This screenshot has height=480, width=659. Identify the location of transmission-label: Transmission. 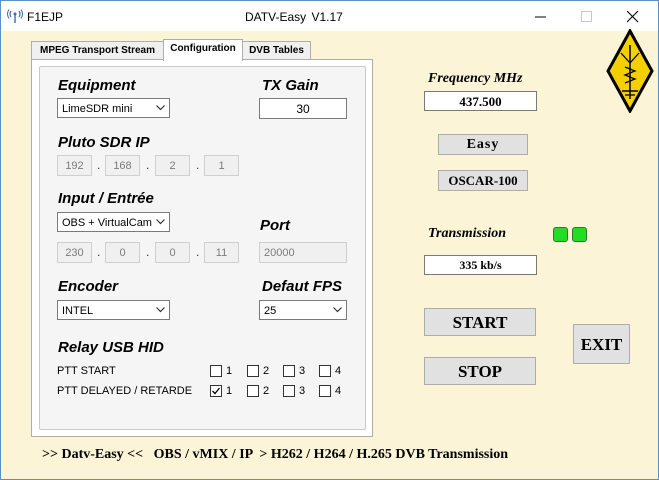
(467, 233).